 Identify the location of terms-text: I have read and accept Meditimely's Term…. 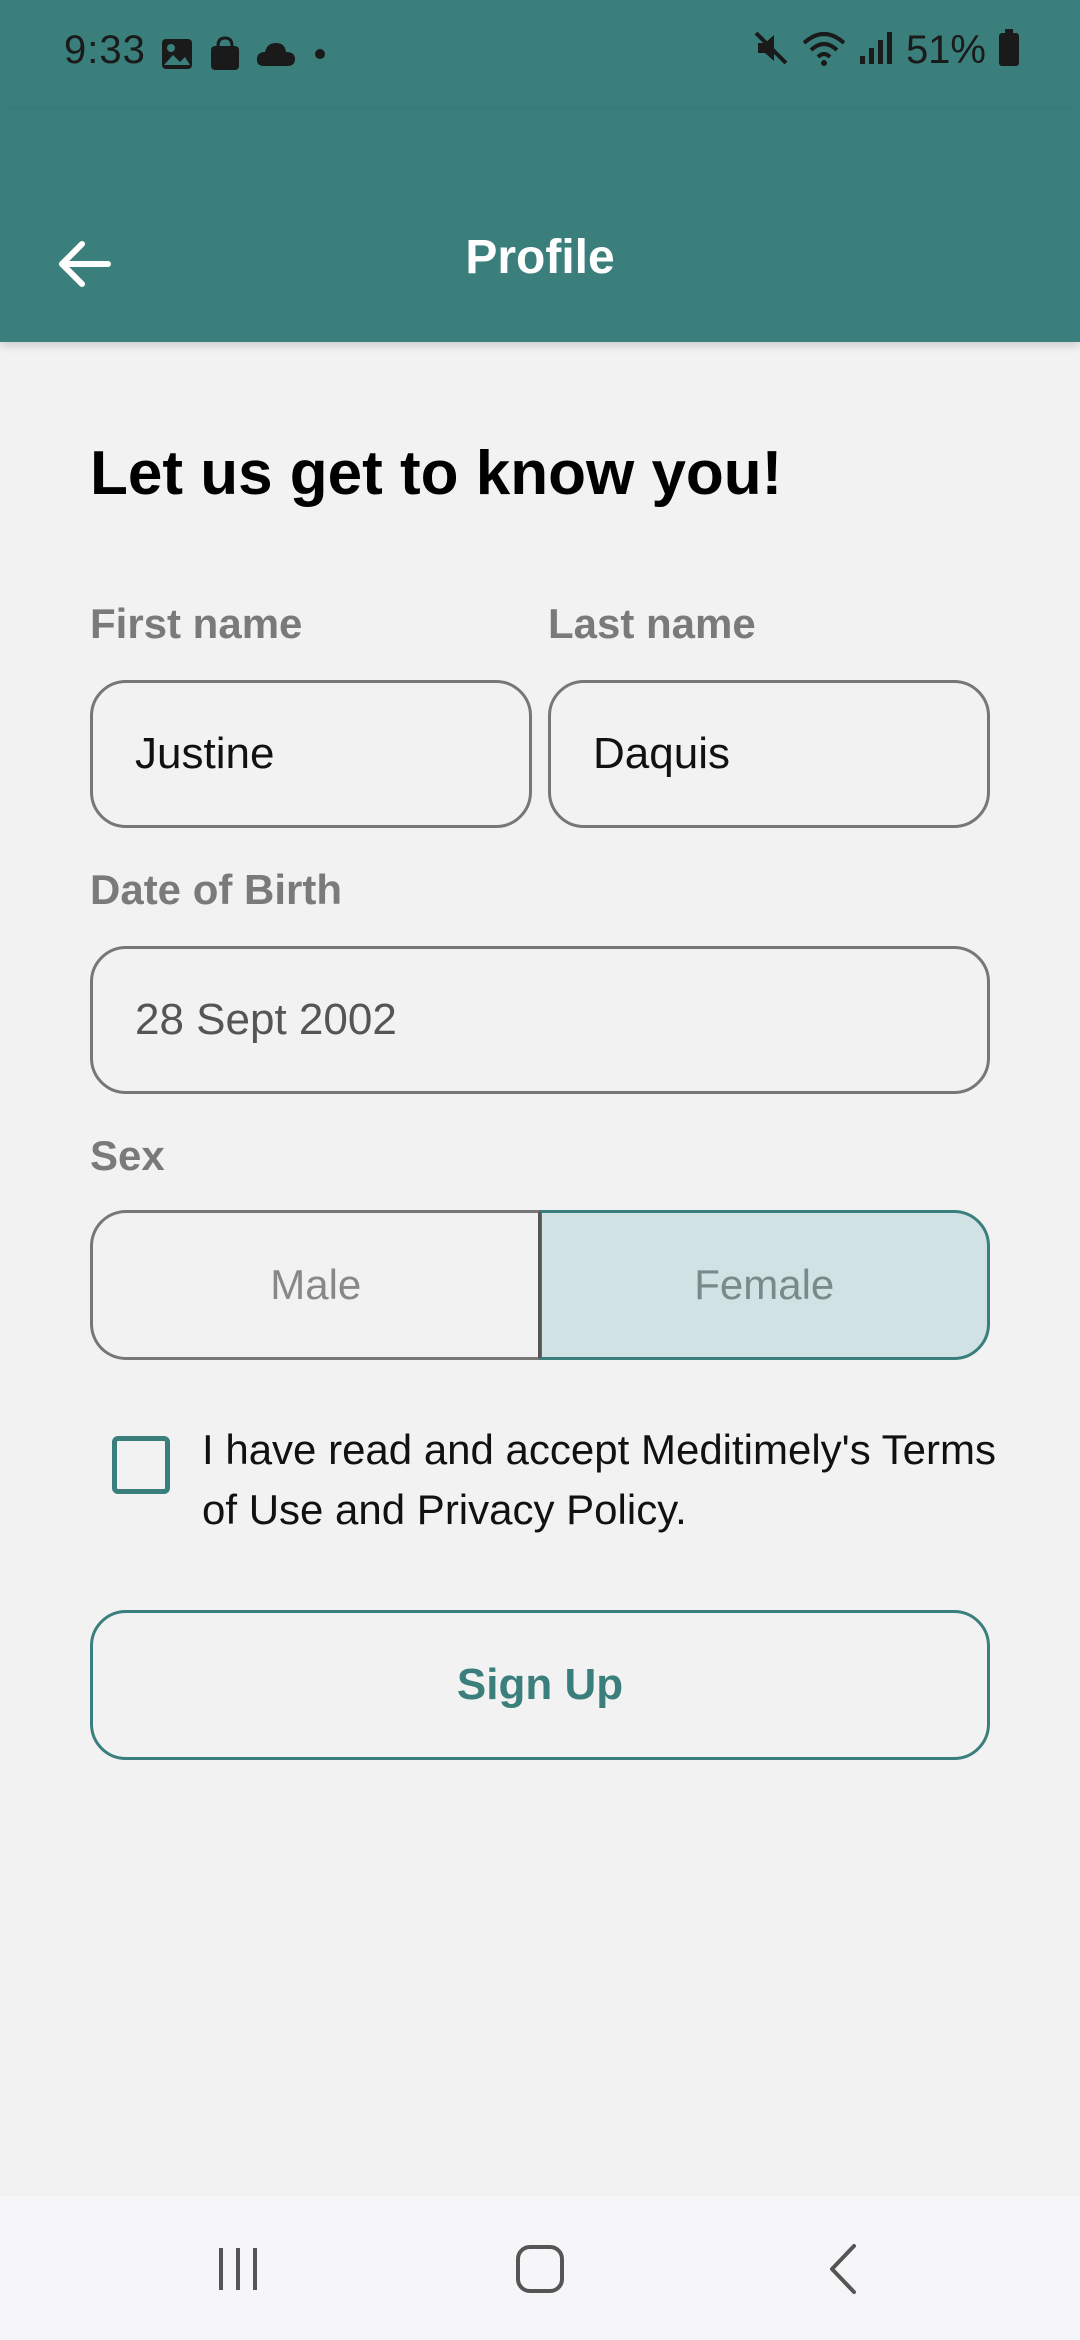
(599, 1479).